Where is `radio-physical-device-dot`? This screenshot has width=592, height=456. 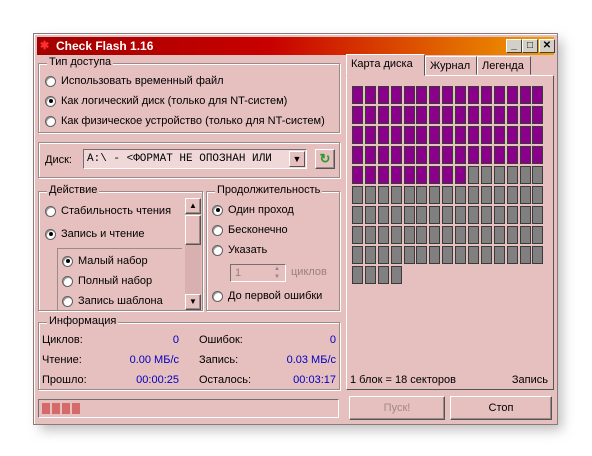
radio-physical-device-dot is located at coordinates (50, 121).